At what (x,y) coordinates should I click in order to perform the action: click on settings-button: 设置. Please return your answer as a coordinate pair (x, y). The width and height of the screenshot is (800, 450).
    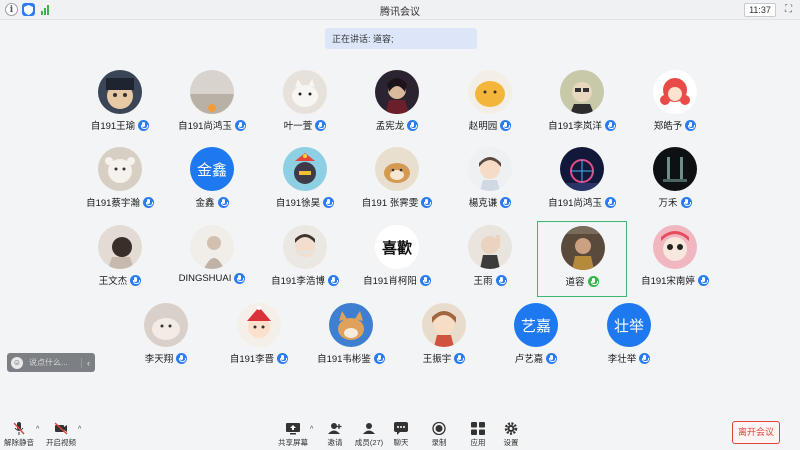
    Looking at the image, I should click on (511, 435).